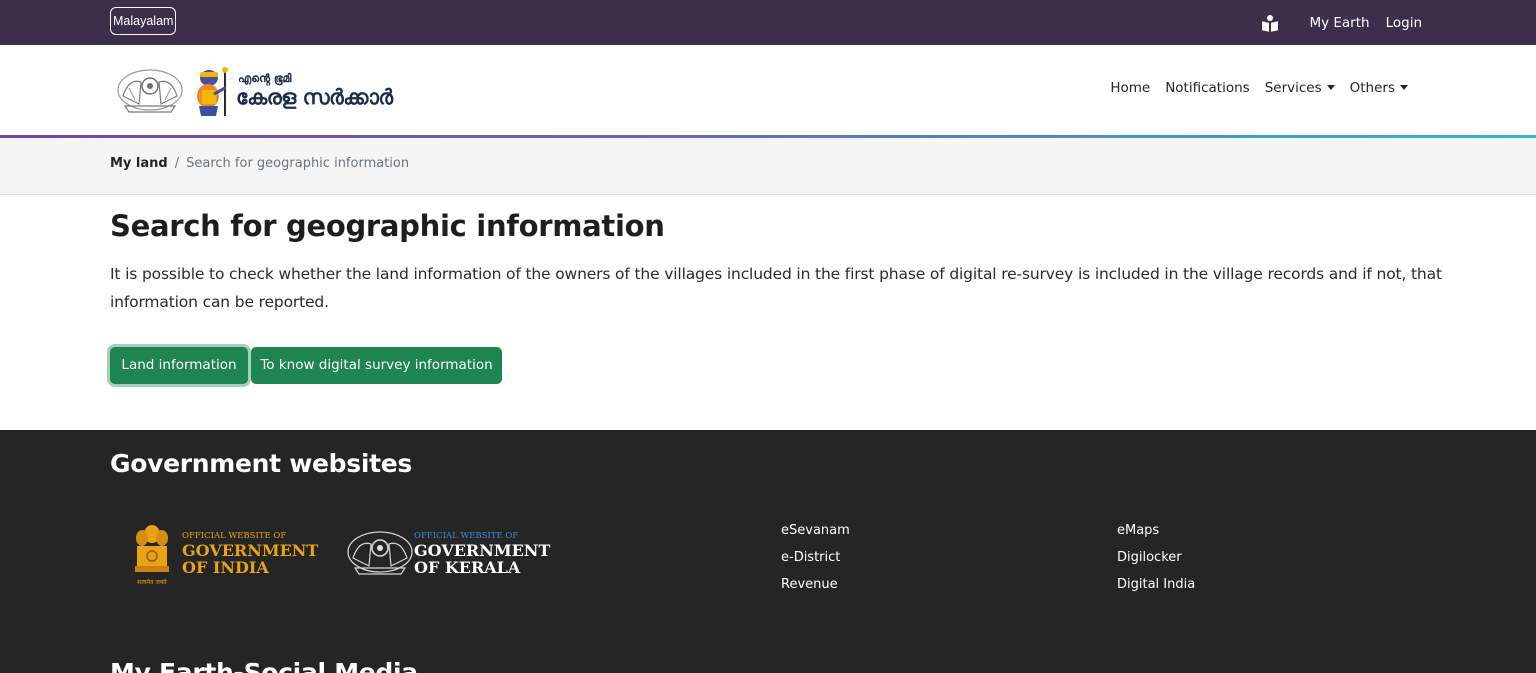  What do you see at coordinates (1339, 23) in the screenshot?
I see `my-earth-link: My Earth` at bounding box center [1339, 23].